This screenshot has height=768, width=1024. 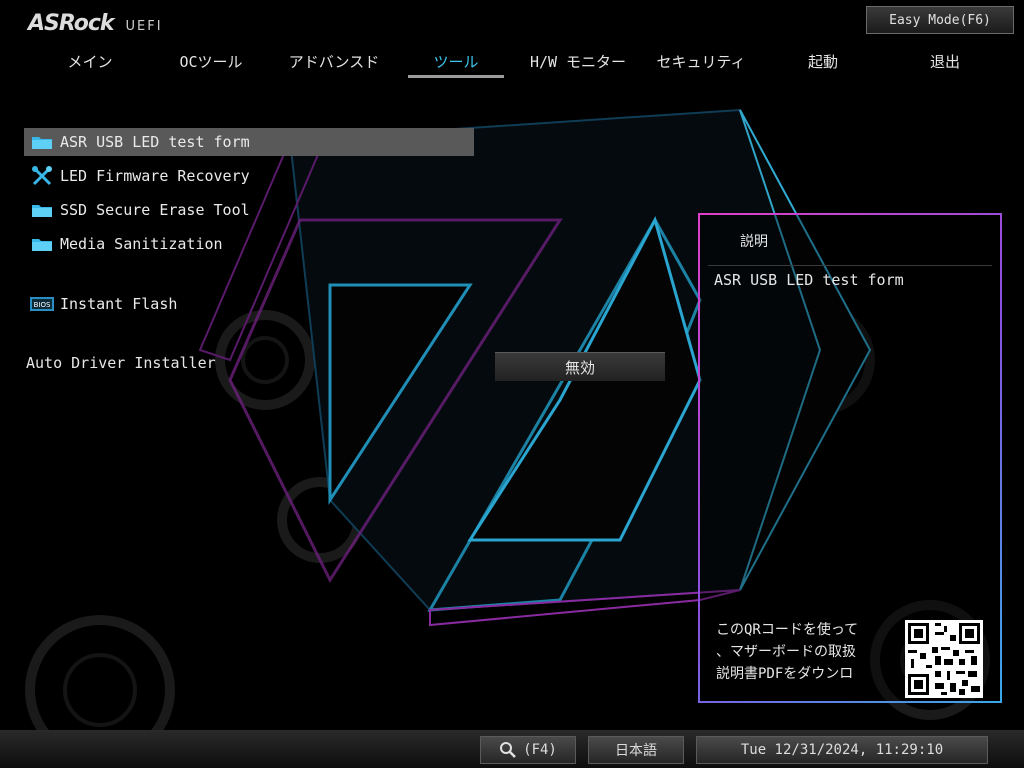 I want to click on menu-item-led-firmware-recovery: LED Firmware Recovery, so click(x=249, y=176).